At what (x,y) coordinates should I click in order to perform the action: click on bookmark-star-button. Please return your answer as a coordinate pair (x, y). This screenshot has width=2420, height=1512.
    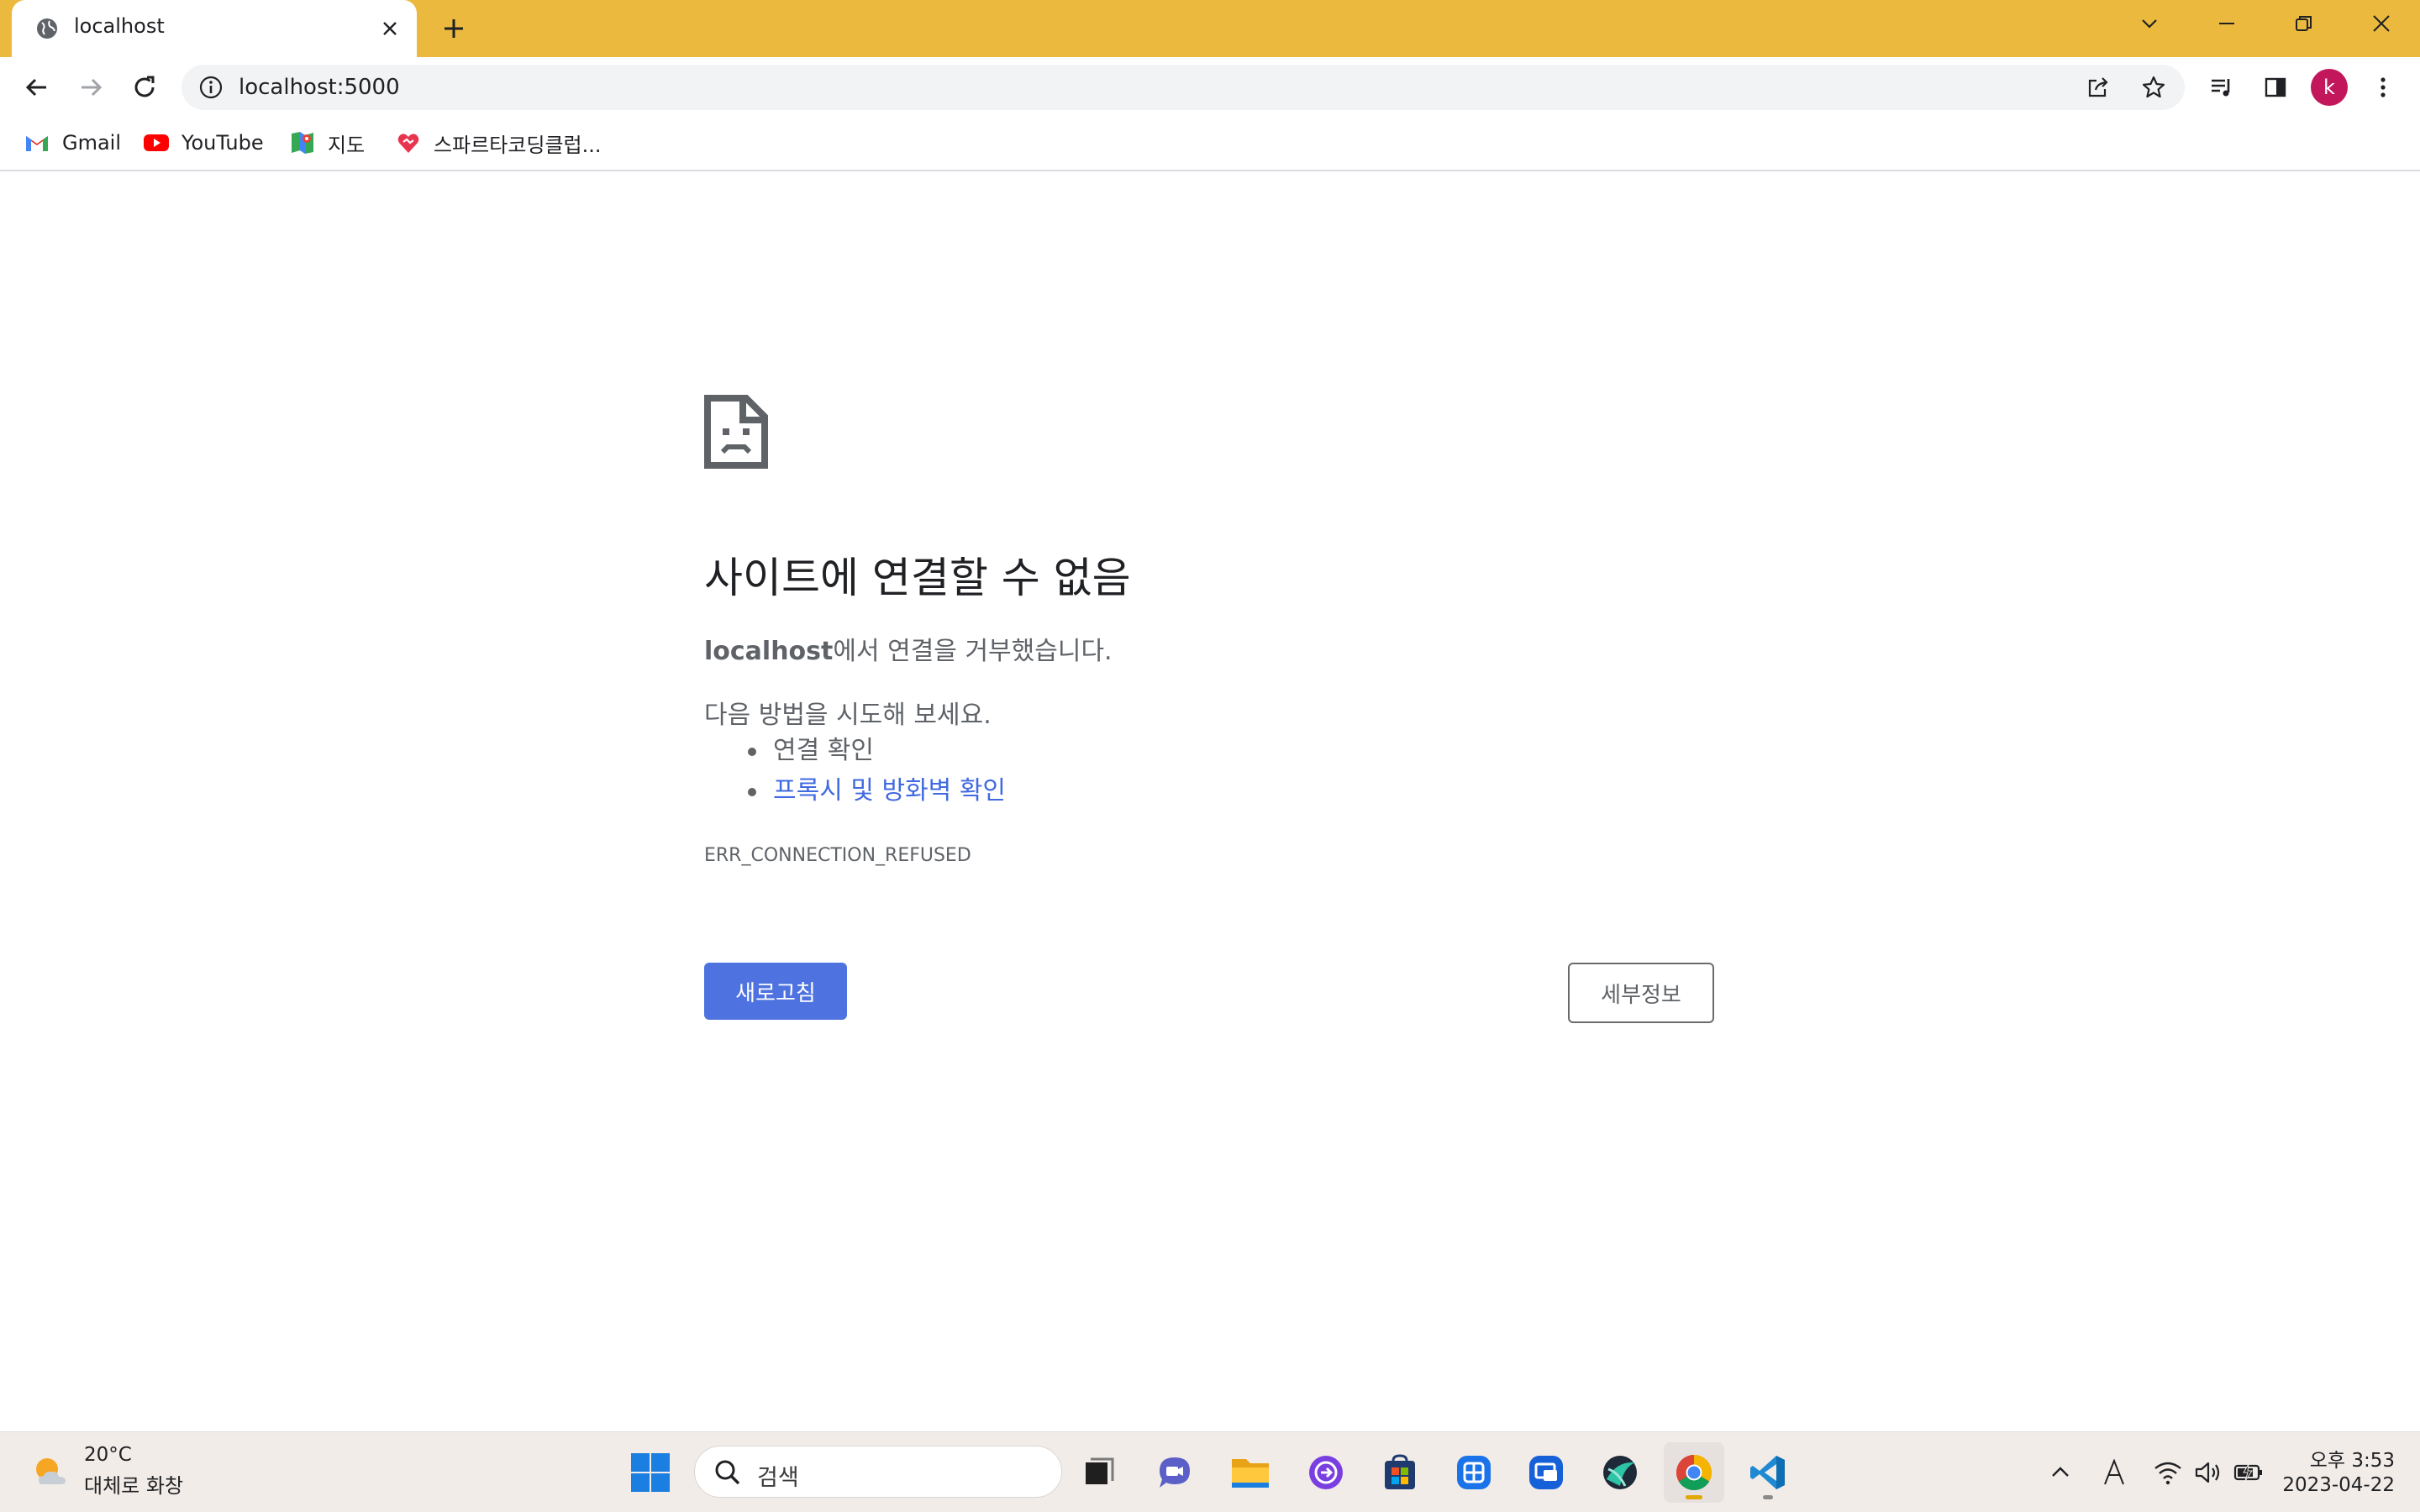
    Looking at the image, I should click on (2153, 87).